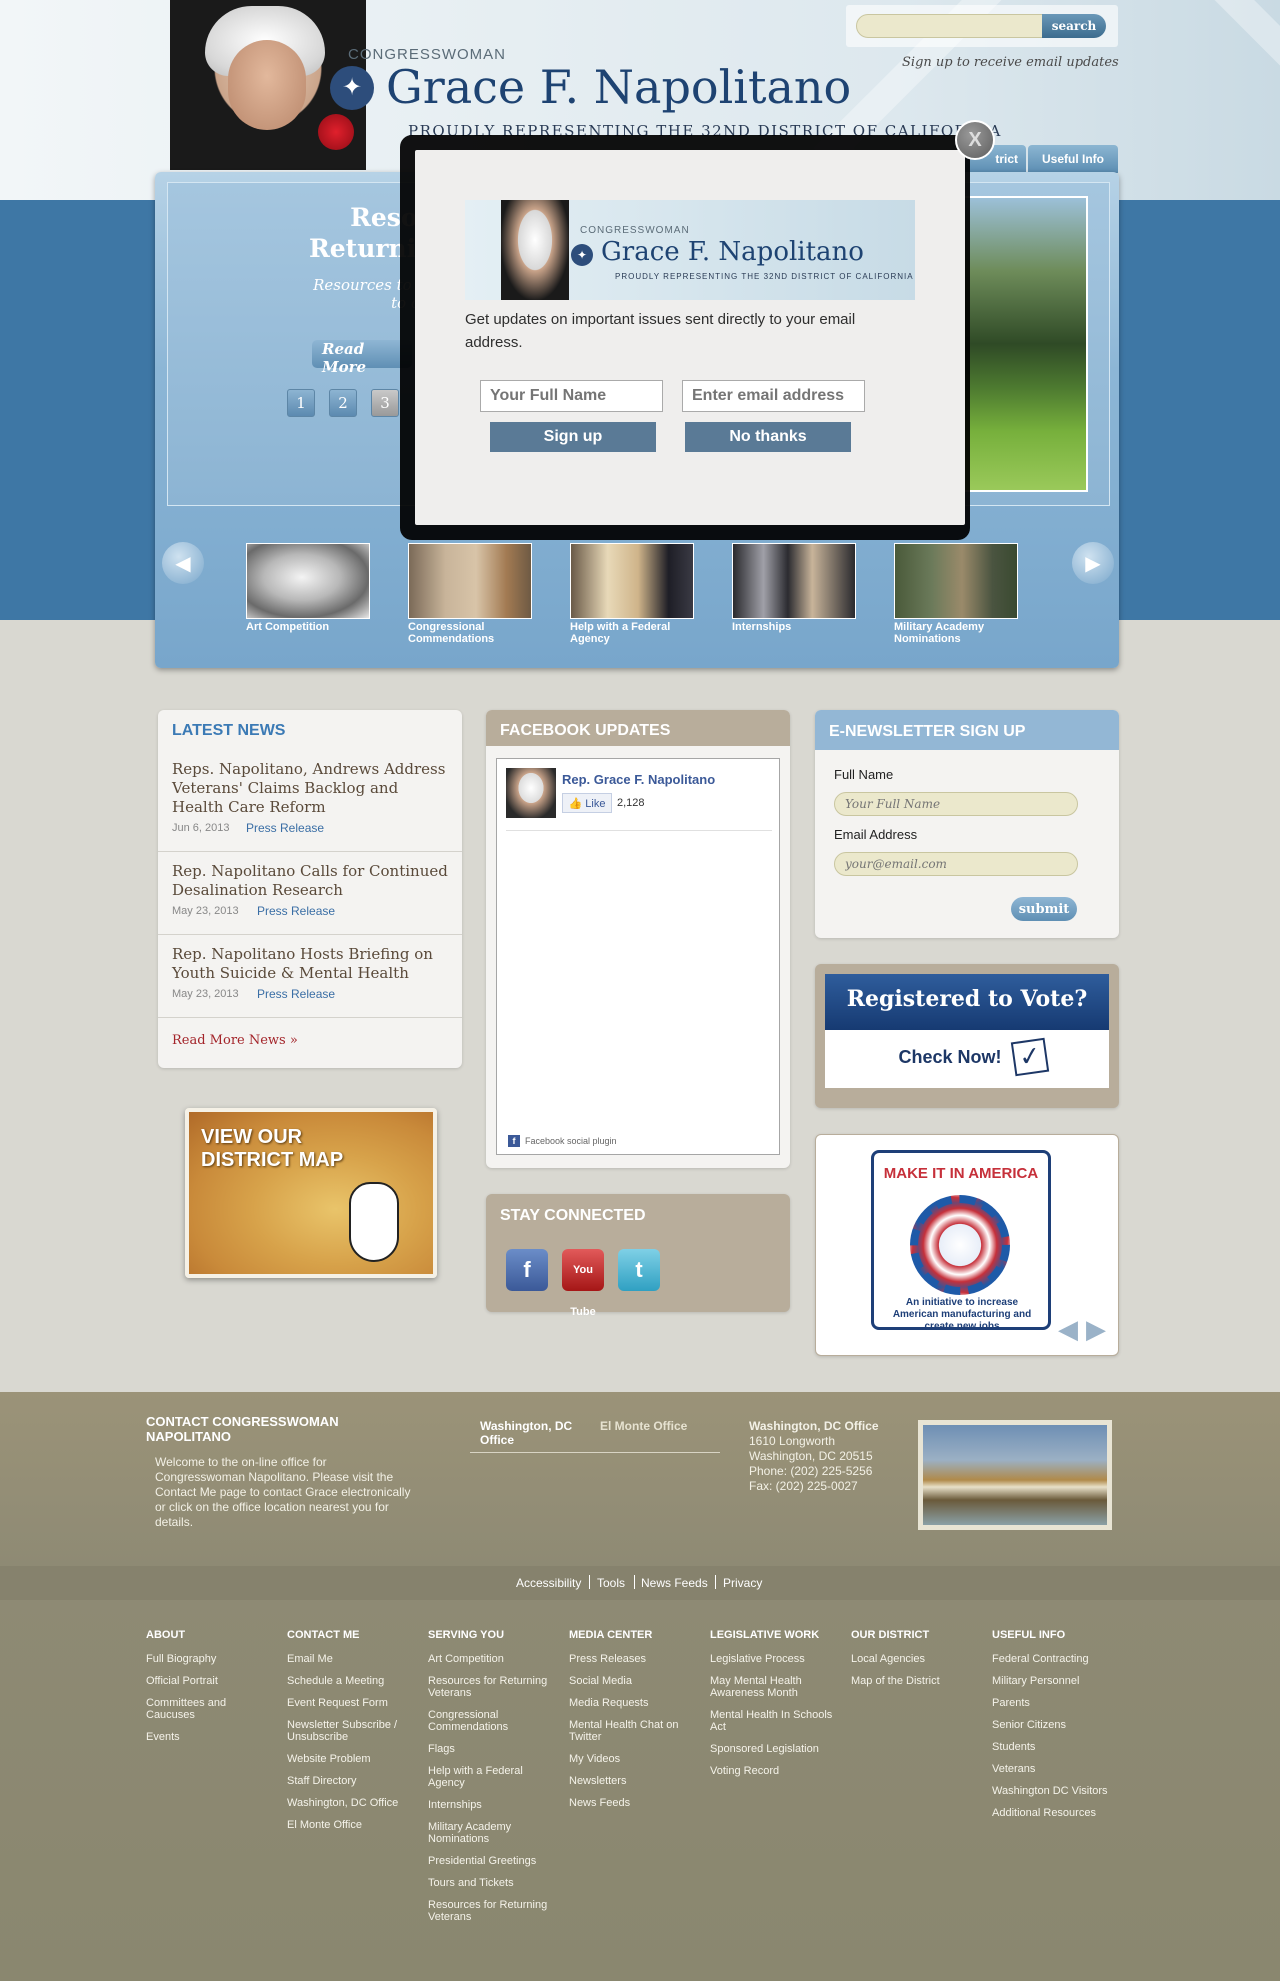  I want to click on thumb-label: Help with a Federal Agency, so click(635, 633).